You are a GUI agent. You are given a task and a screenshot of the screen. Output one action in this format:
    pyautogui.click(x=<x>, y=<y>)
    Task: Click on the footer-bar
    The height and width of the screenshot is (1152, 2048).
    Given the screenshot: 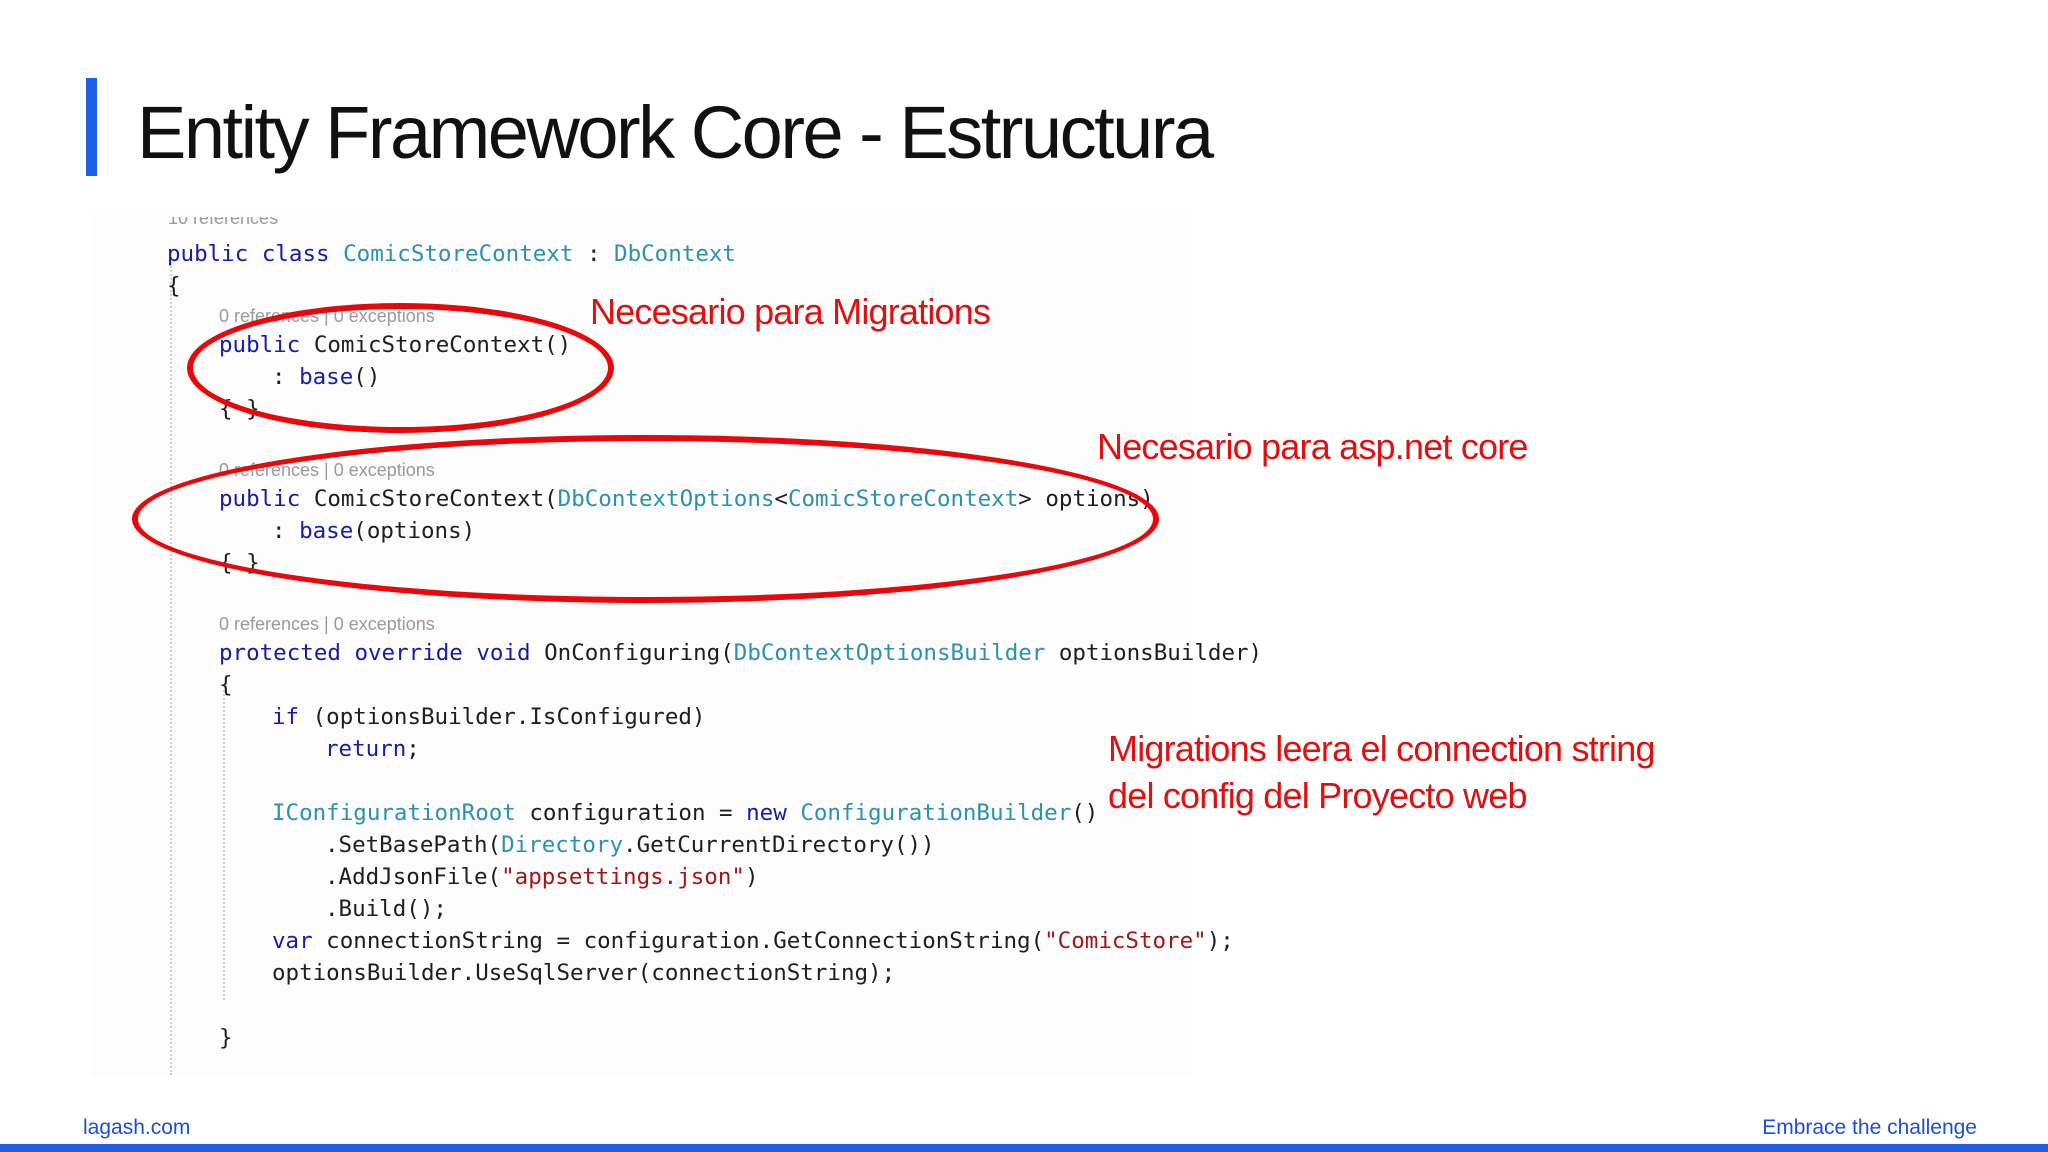 What is the action you would take?
    pyautogui.click(x=1024, y=1148)
    